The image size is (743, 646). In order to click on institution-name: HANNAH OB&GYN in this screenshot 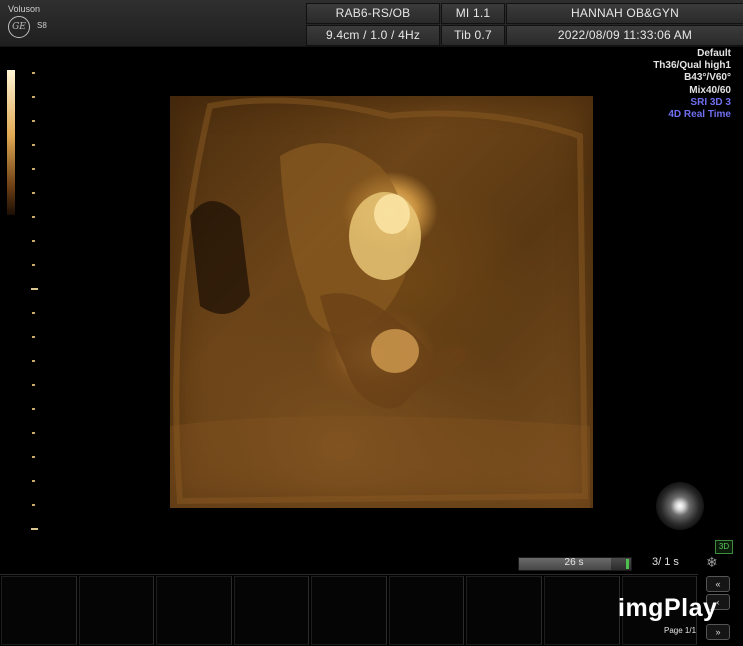, I will do `click(624, 13)`.